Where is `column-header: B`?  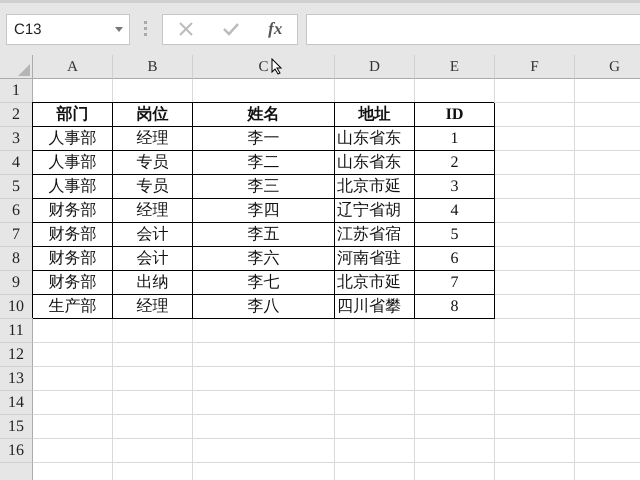
column-header: B is located at coordinates (153, 67).